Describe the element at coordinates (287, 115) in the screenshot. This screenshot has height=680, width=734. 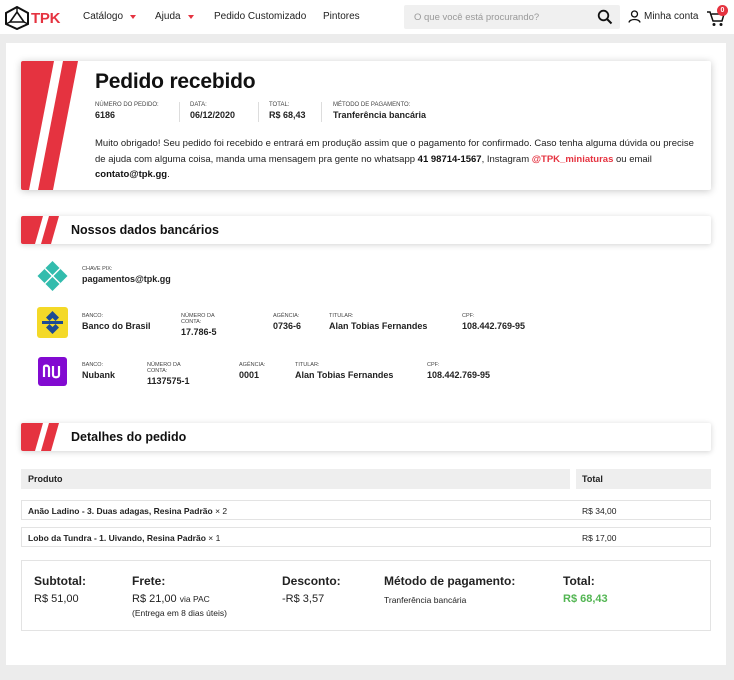
I see `order-total-value: R$ 68,43` at that location.